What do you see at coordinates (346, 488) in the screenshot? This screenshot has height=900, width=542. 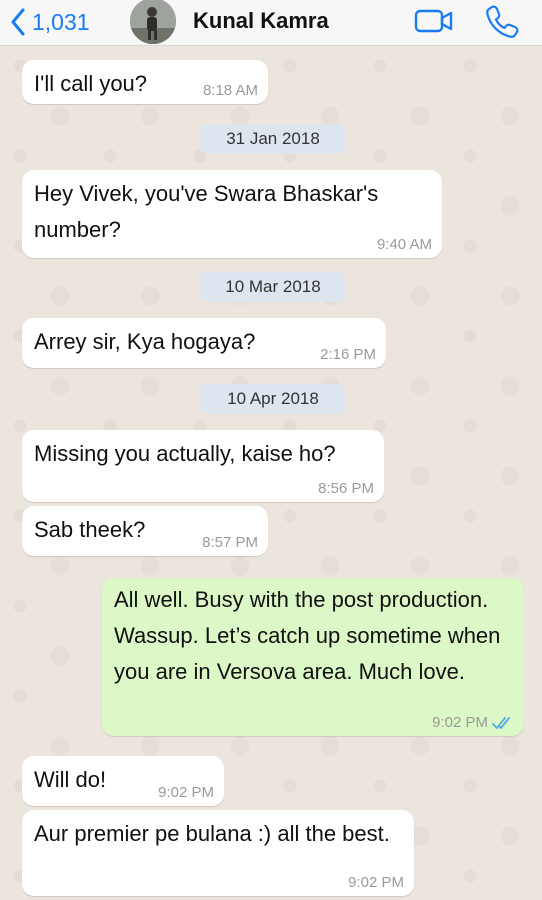 I see `message-time: 8:56 PM` at bounding box center [346, 488].